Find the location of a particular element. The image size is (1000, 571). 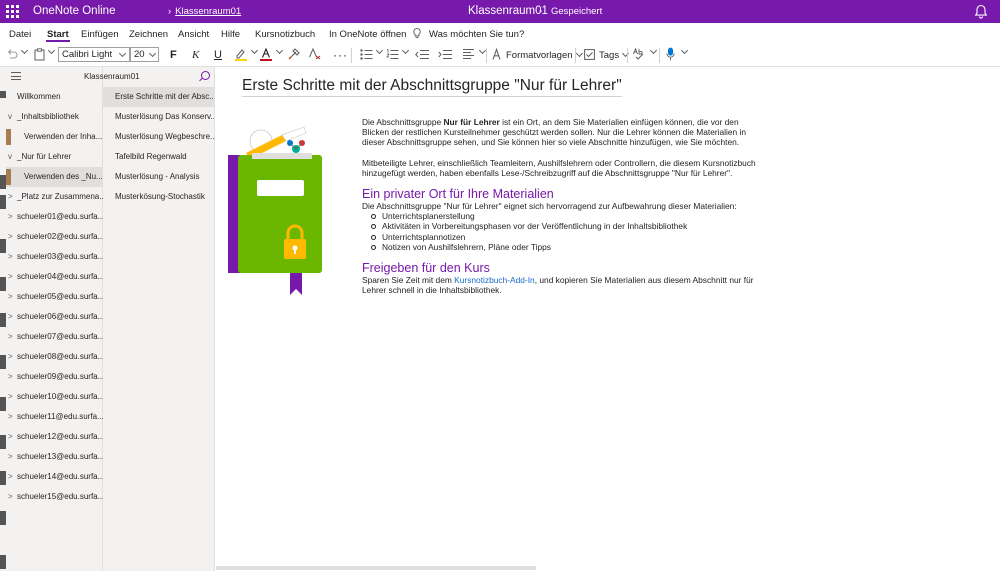

align-dropdown-chevron-icon is located at coordinates (482, 50).